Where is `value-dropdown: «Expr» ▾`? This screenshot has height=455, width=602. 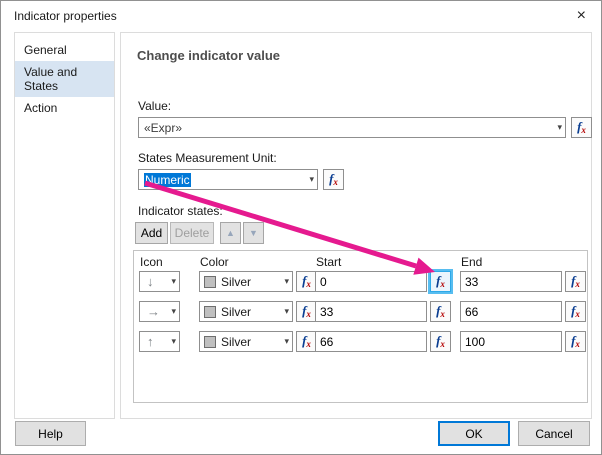
value-dropdown: «Expr» ▾ is located at coordinates (352, 127).